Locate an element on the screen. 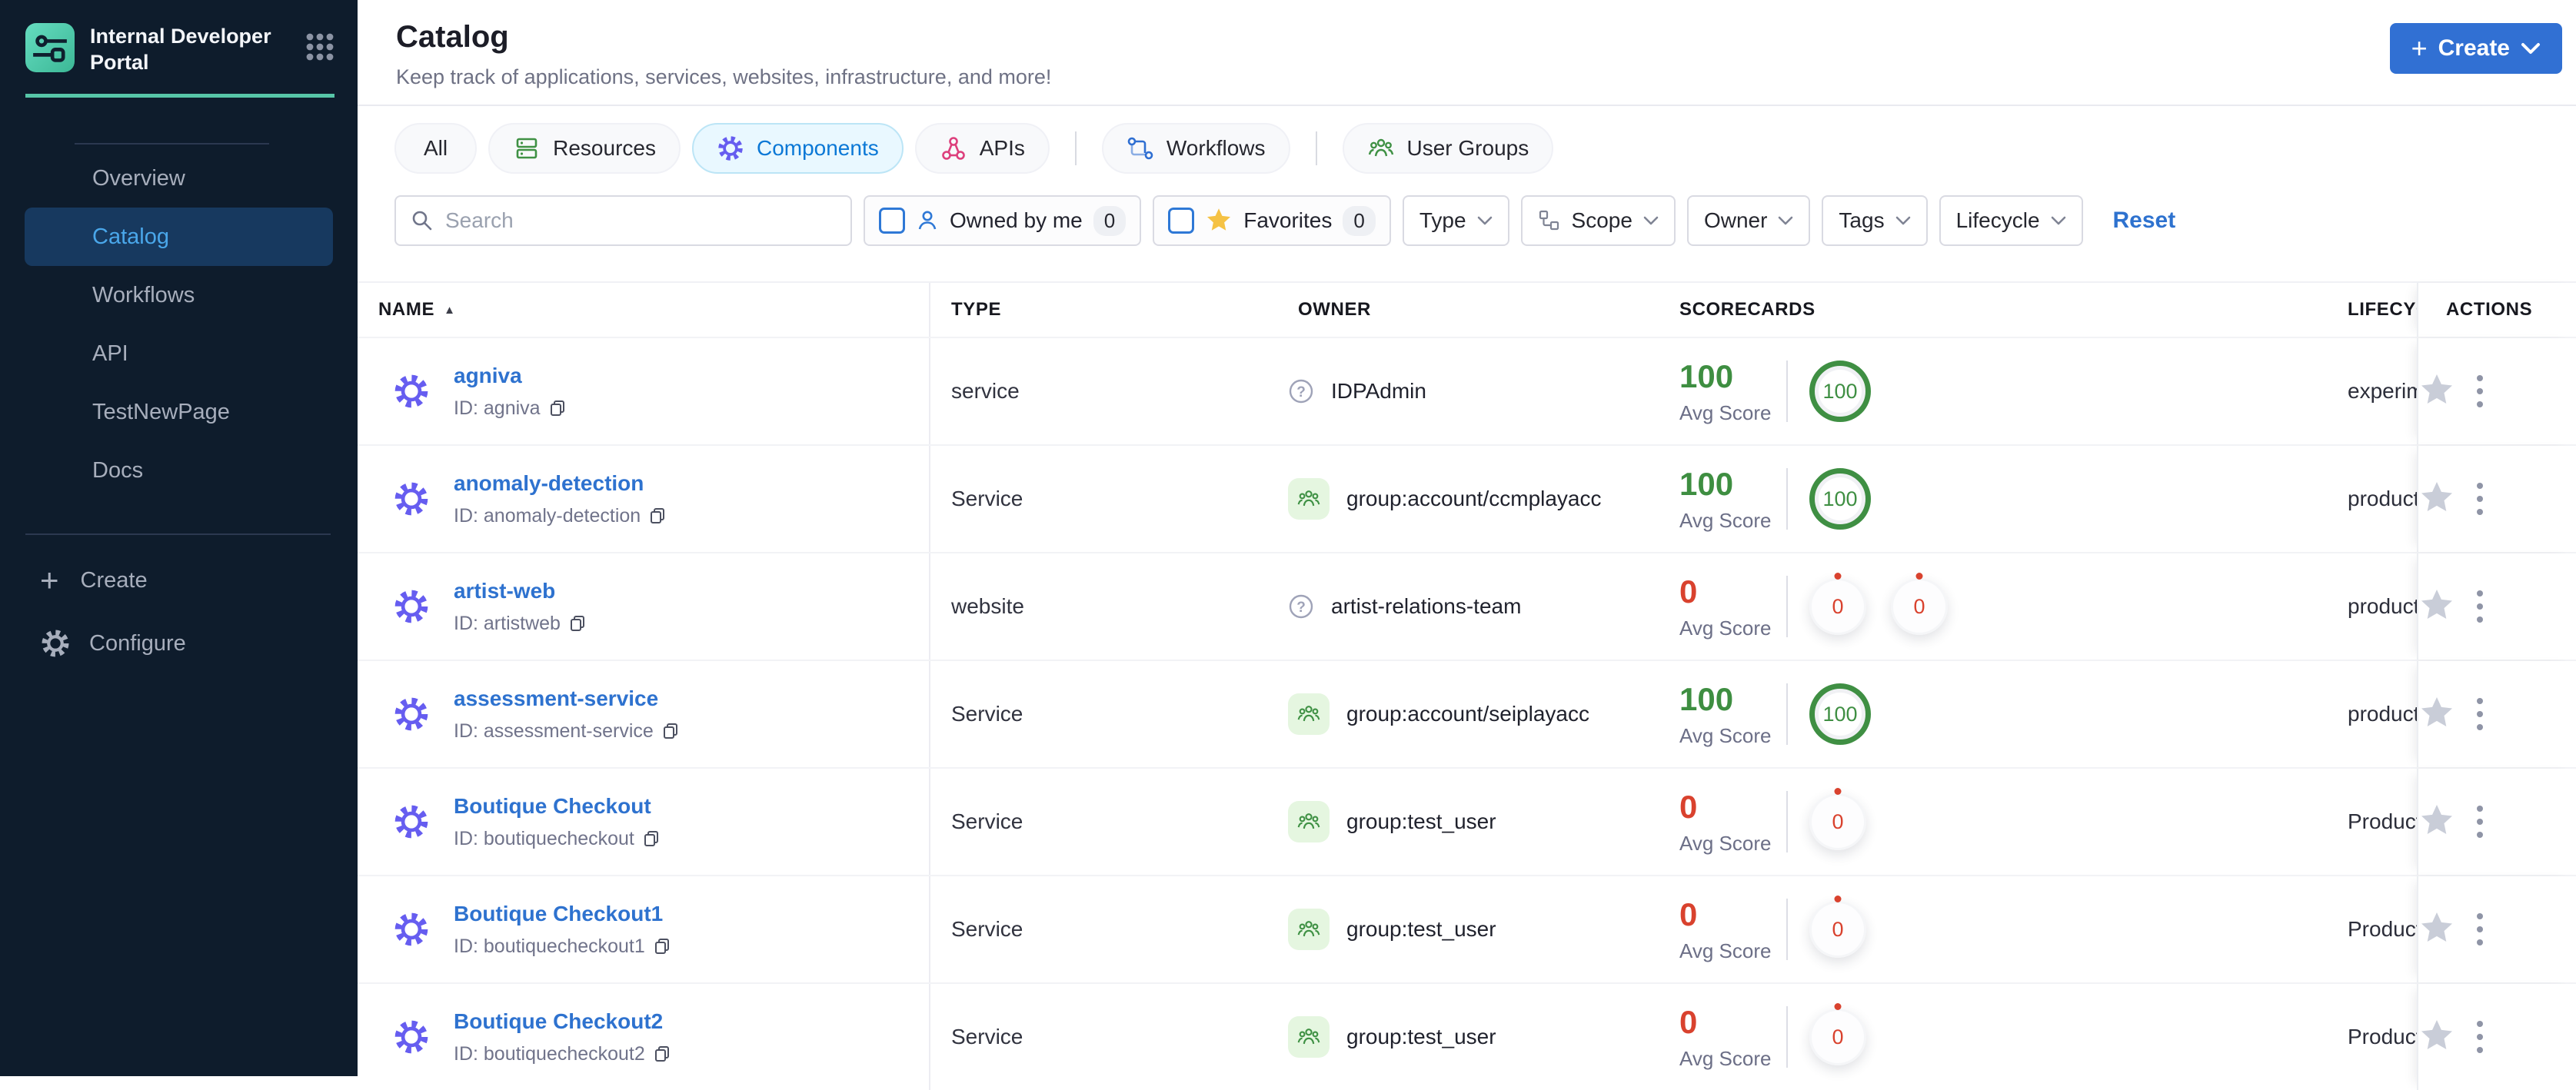  entity-id: ID: agniva is located at coordinates (498, 408).